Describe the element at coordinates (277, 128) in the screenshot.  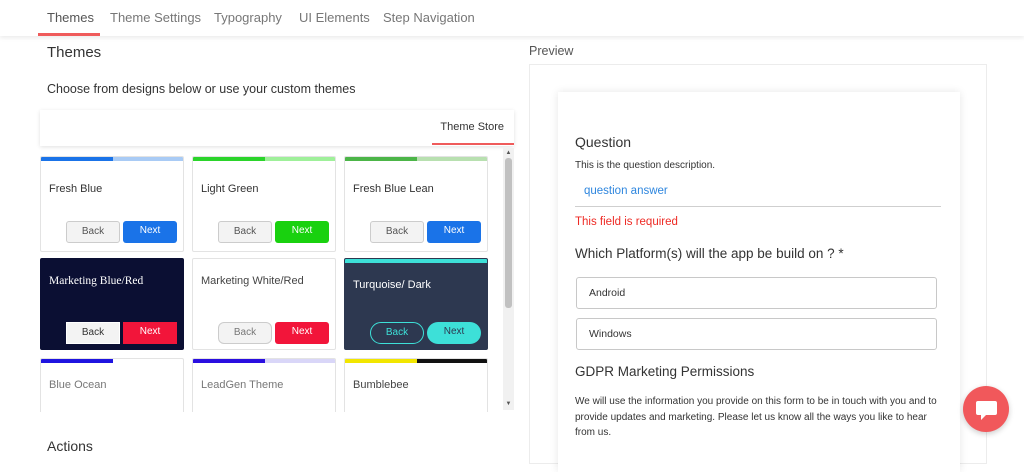
I see `theme-store-bar: Theme Store` at that location.